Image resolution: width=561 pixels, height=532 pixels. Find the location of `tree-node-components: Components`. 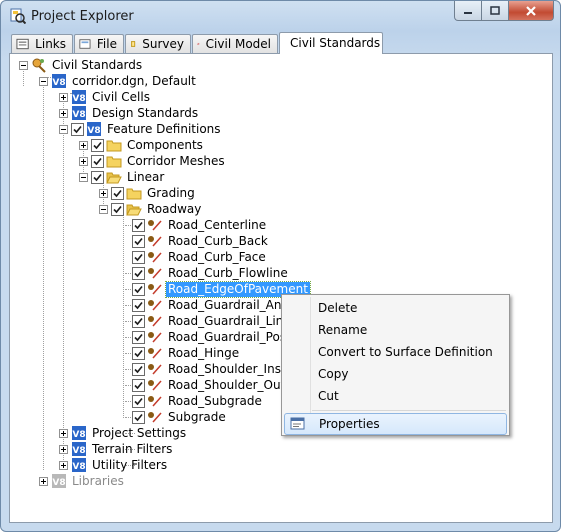

tree-node-components: Components is located at coordinates (142, 145).